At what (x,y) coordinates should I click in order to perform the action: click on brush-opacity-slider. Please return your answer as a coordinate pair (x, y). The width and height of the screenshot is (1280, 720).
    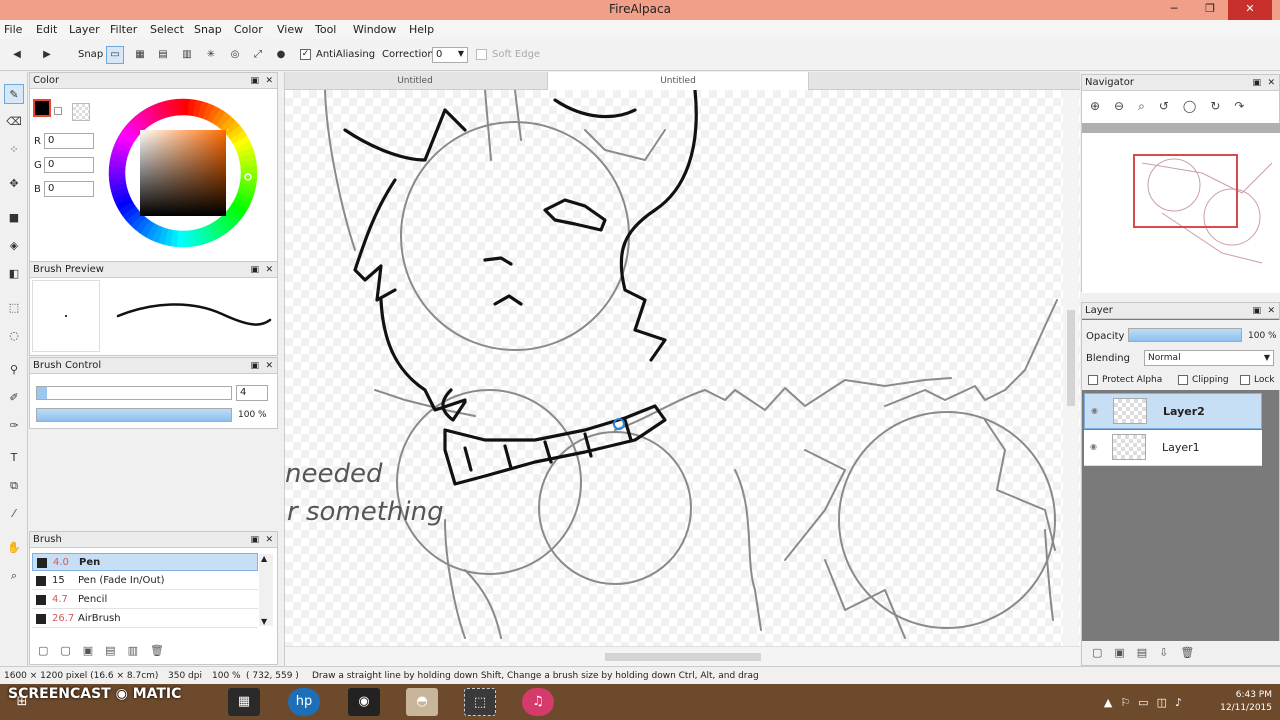
    Looking at the image, I should click on (134, 415).